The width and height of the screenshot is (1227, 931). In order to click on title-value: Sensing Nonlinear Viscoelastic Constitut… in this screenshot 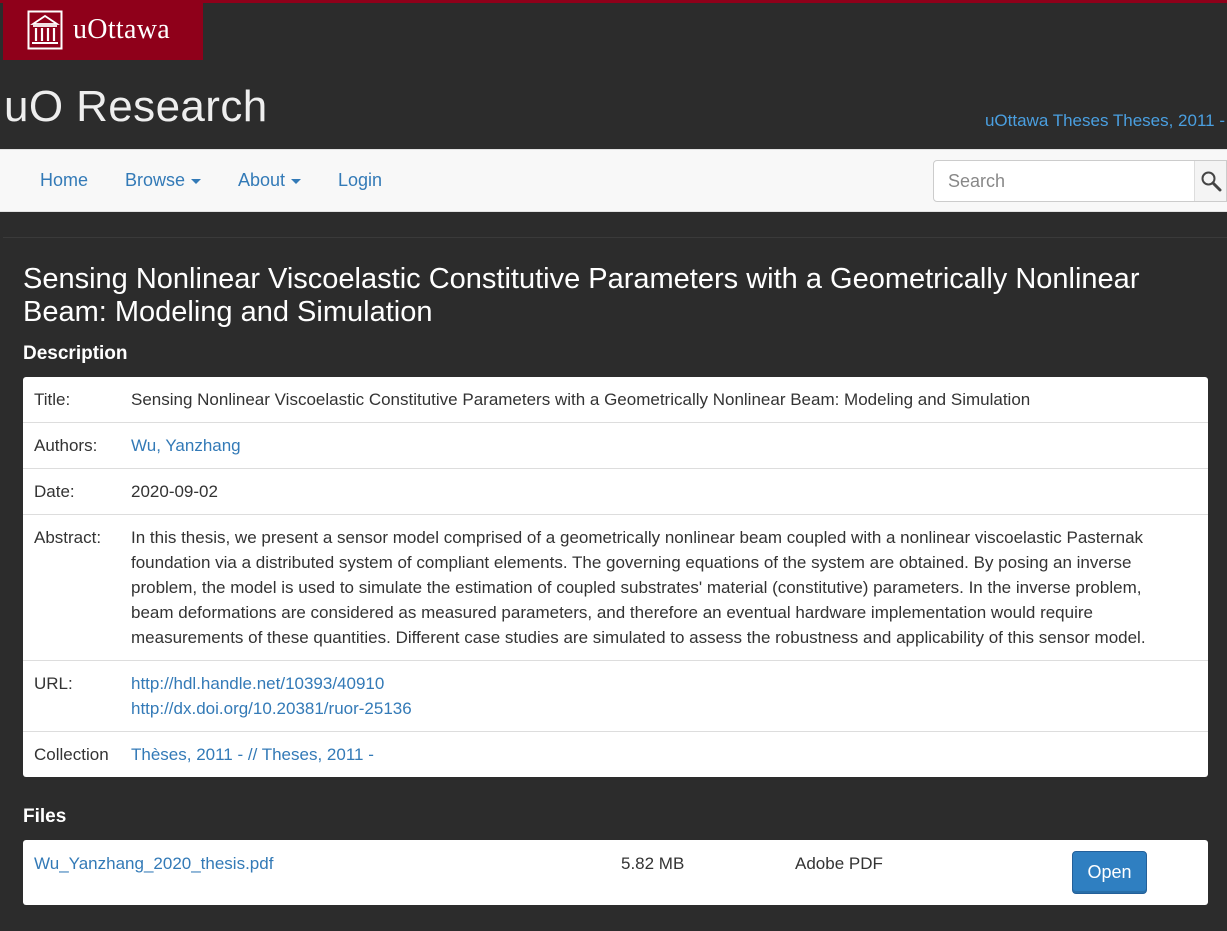, I will do `click(581, 399)`.